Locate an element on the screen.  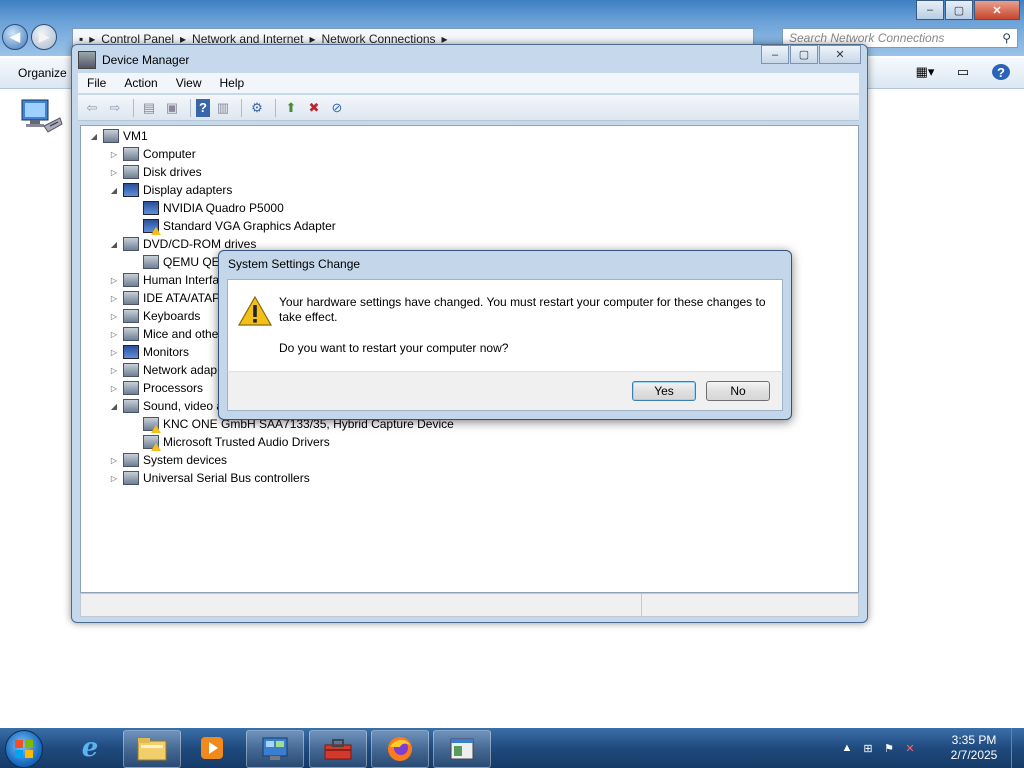
tree-device: NVIDIA Quadro P5000 is located at coordinates (206, 208).